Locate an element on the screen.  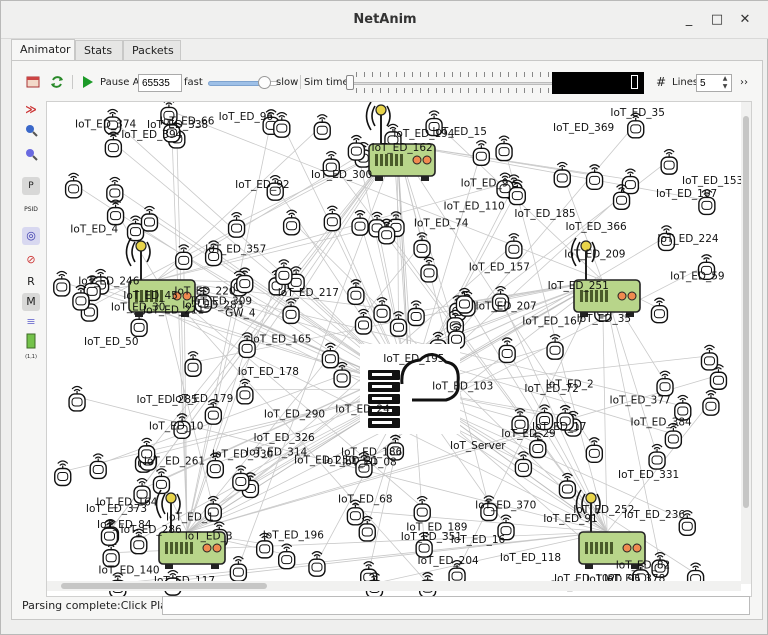
tab-stats: Stats is located at coordinates (99, 50).